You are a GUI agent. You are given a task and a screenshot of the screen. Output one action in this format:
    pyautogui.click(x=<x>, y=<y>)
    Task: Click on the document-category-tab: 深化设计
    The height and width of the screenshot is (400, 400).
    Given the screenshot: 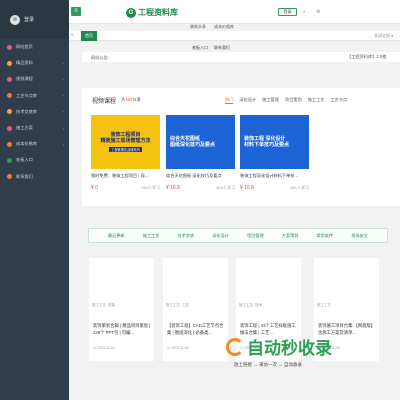 What is the action you would take?
    pyautogui.click(x=220, y=236)
    